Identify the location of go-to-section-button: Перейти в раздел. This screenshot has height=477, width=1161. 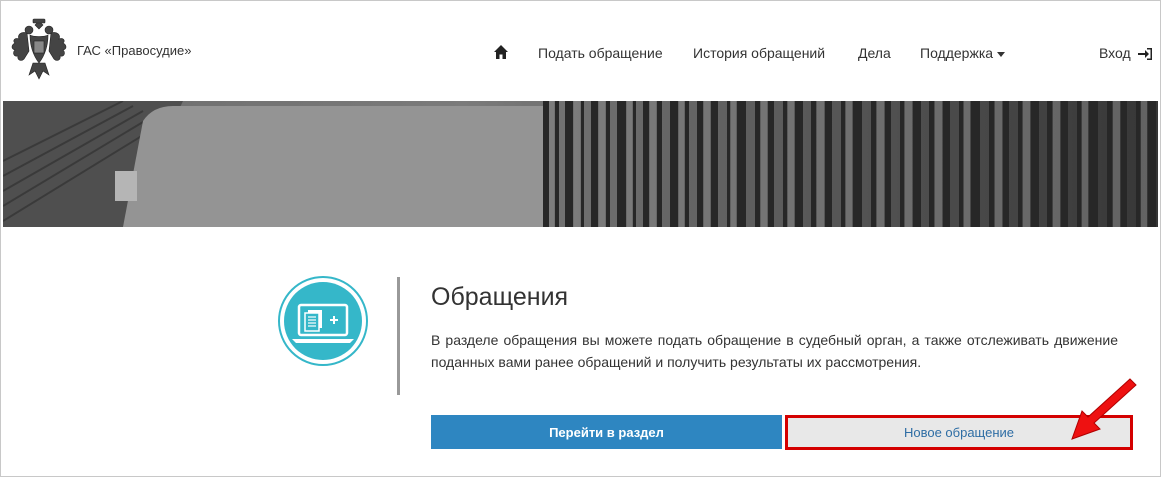
(606, 432).